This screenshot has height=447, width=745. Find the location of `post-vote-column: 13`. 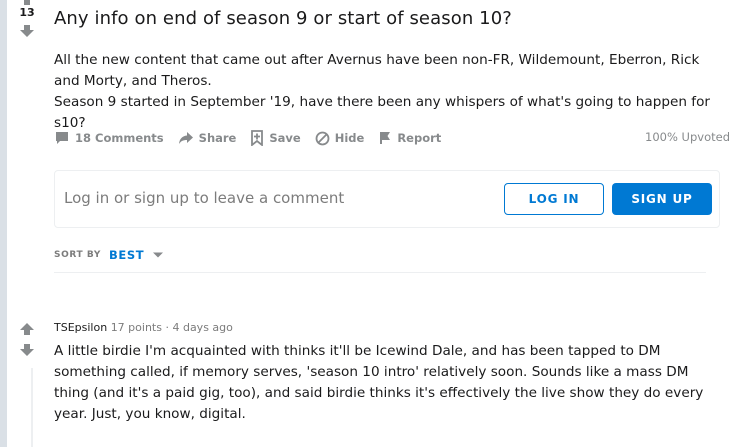

post-vote-column: 13 is located at coordinates (27, 19).